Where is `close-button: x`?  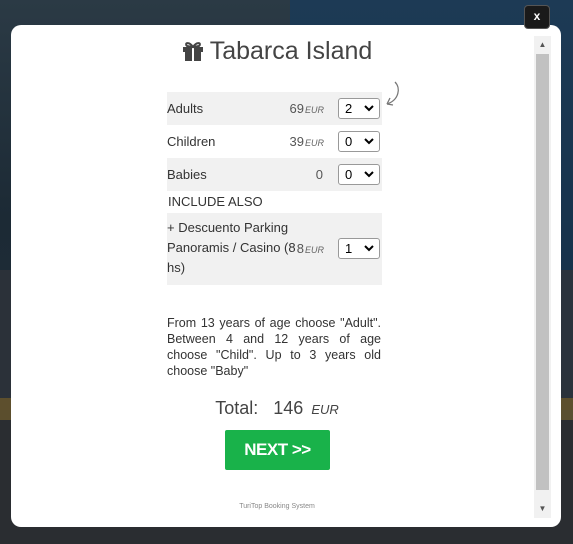
close-button: x is located at coordinates (537, 17).